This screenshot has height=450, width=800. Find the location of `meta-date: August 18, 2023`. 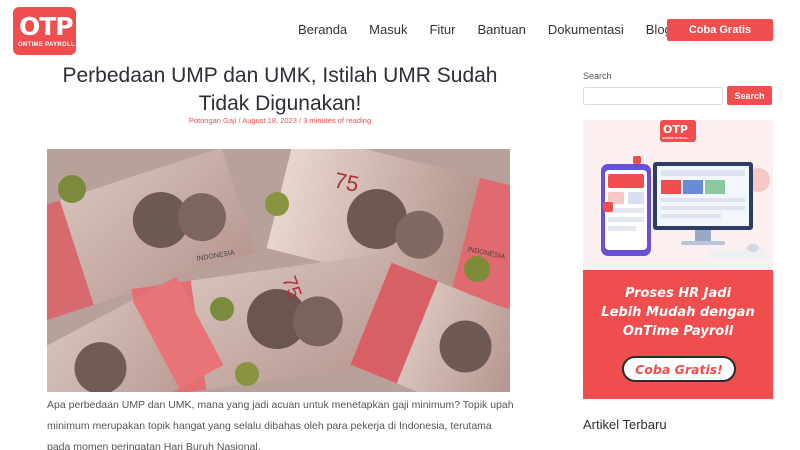

meta-date: August 18, 2023 is located at coordinates (269, 120).